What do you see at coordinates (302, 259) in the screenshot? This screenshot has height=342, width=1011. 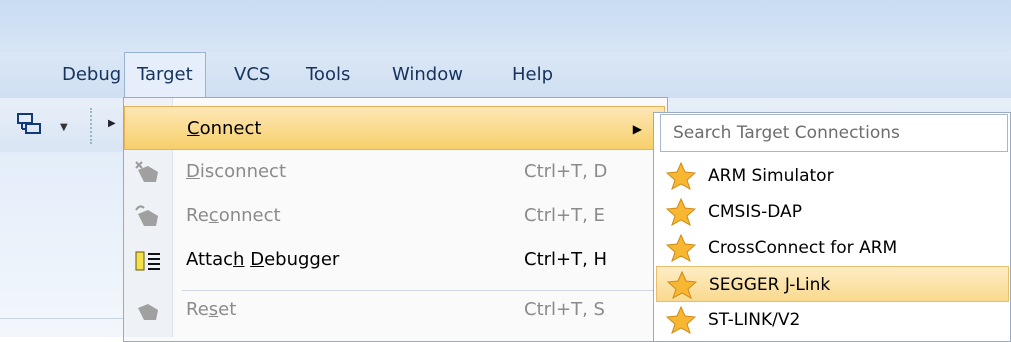 I see `label: ebugger` at bounding box center [302, 259].